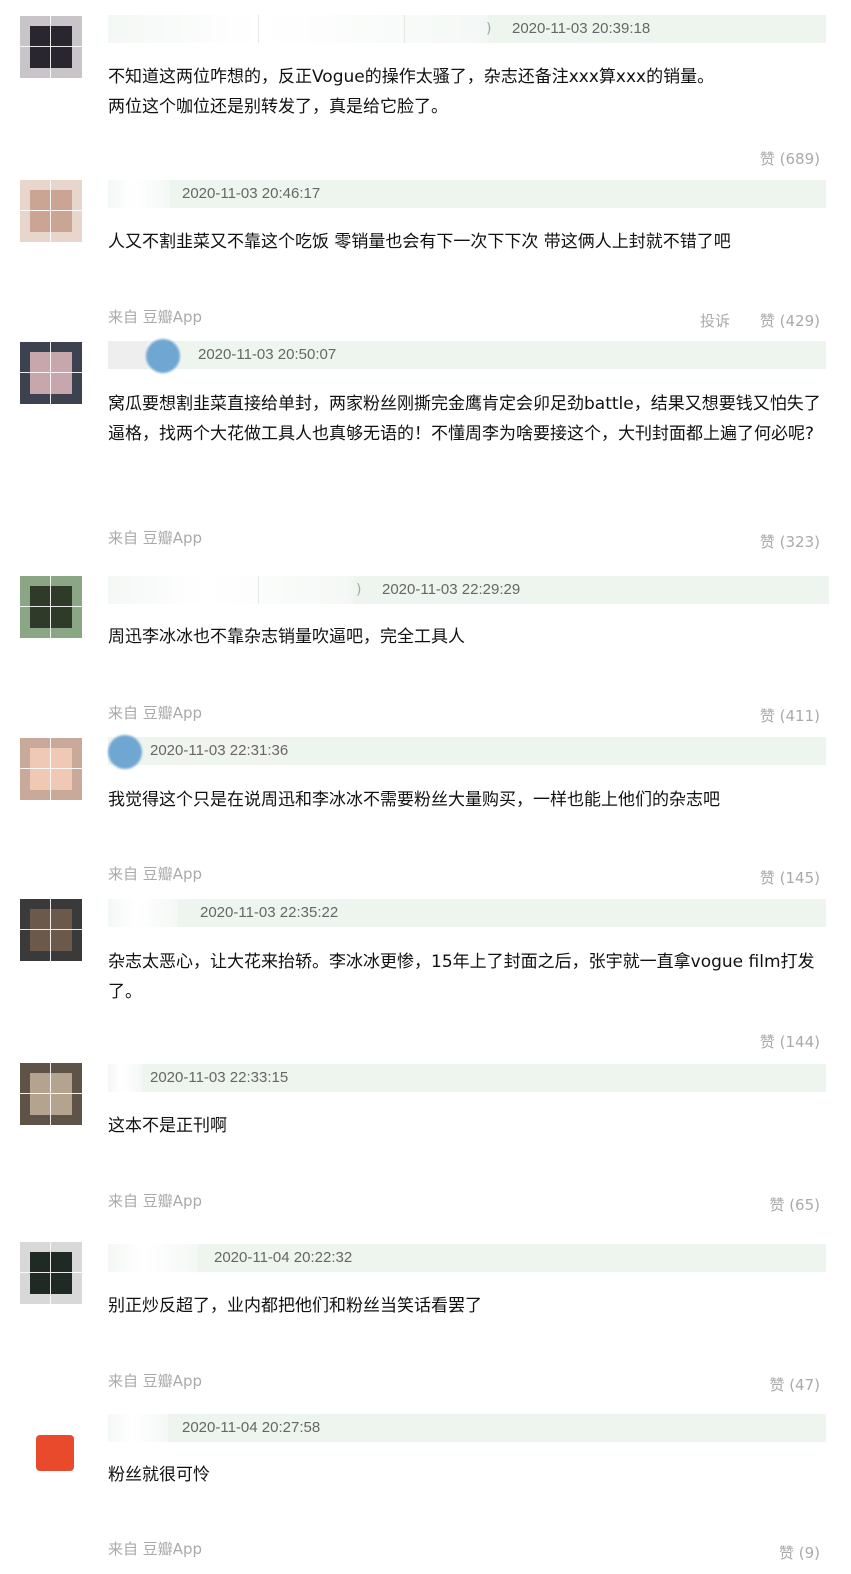  What do you see at coordinates (467, 1078) in the screenshot?
I see `comment-header: 2020-11-03 22:33:15` at bounding box center [467, 1078].